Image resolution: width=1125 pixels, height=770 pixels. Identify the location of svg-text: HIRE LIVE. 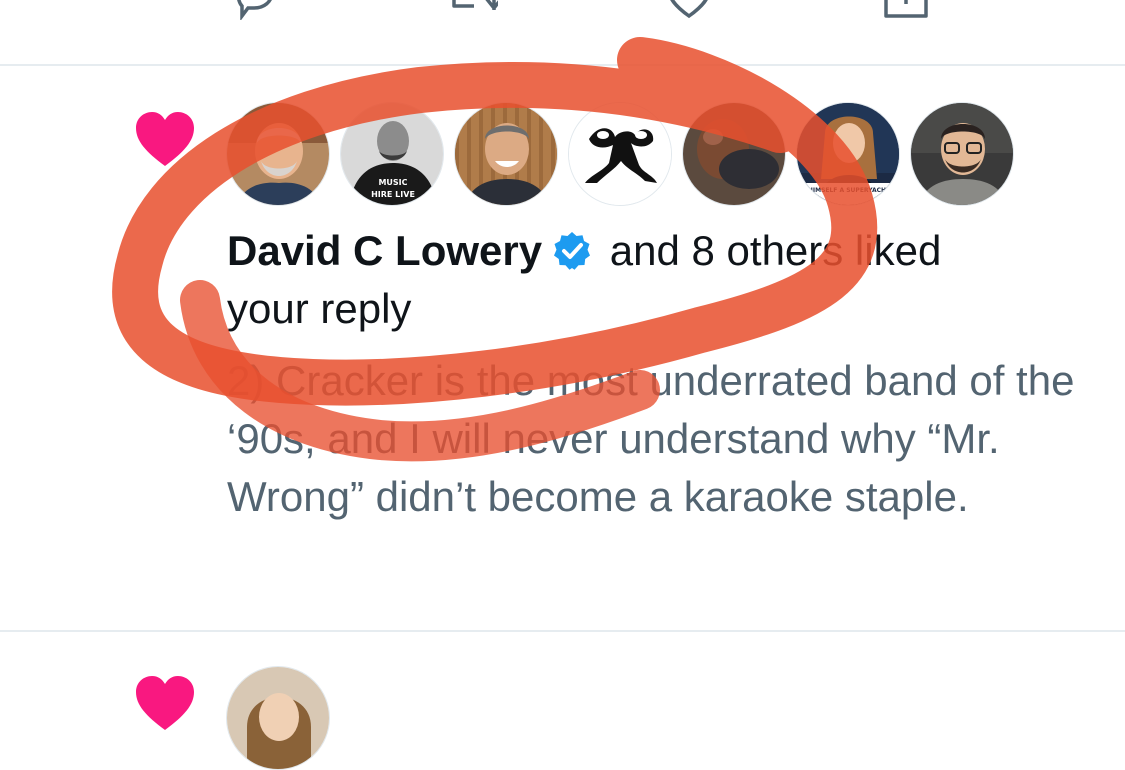
(393, 194).